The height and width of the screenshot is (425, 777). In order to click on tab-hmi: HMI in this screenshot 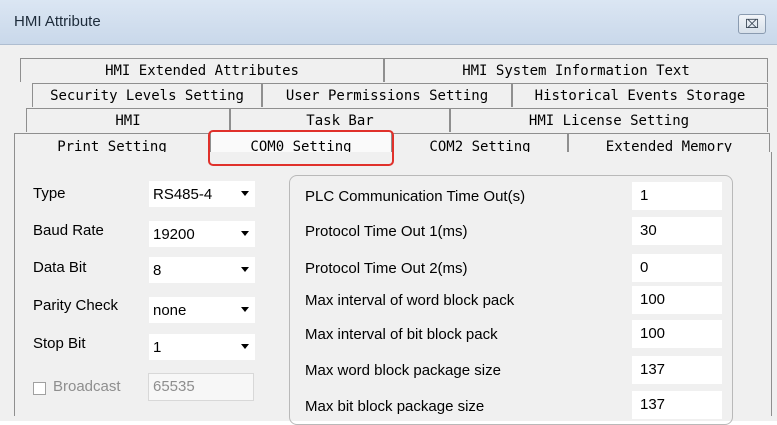, I will do `click(128, 120)`.